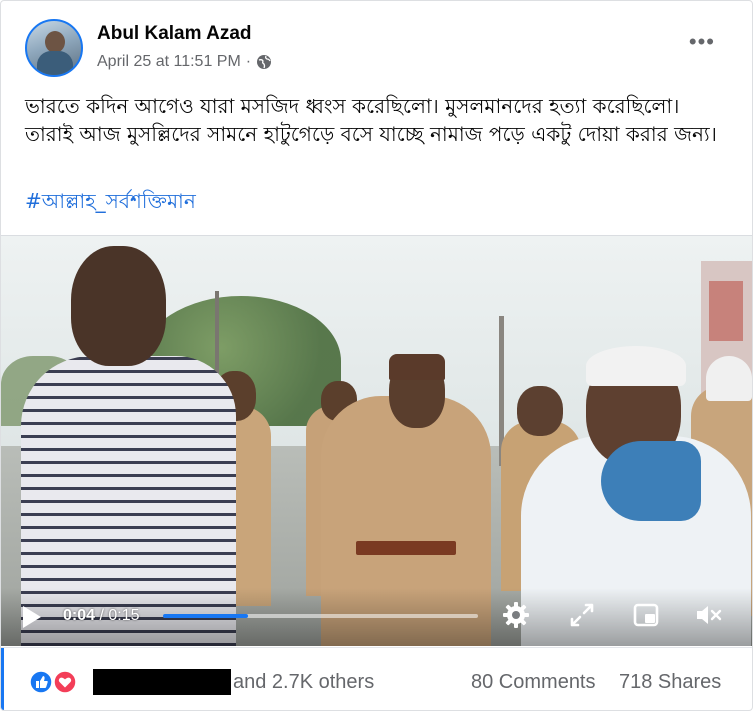 This screenshot has width=753, height=711. I want to click on redacted-reactor-names, so click(162, 682).